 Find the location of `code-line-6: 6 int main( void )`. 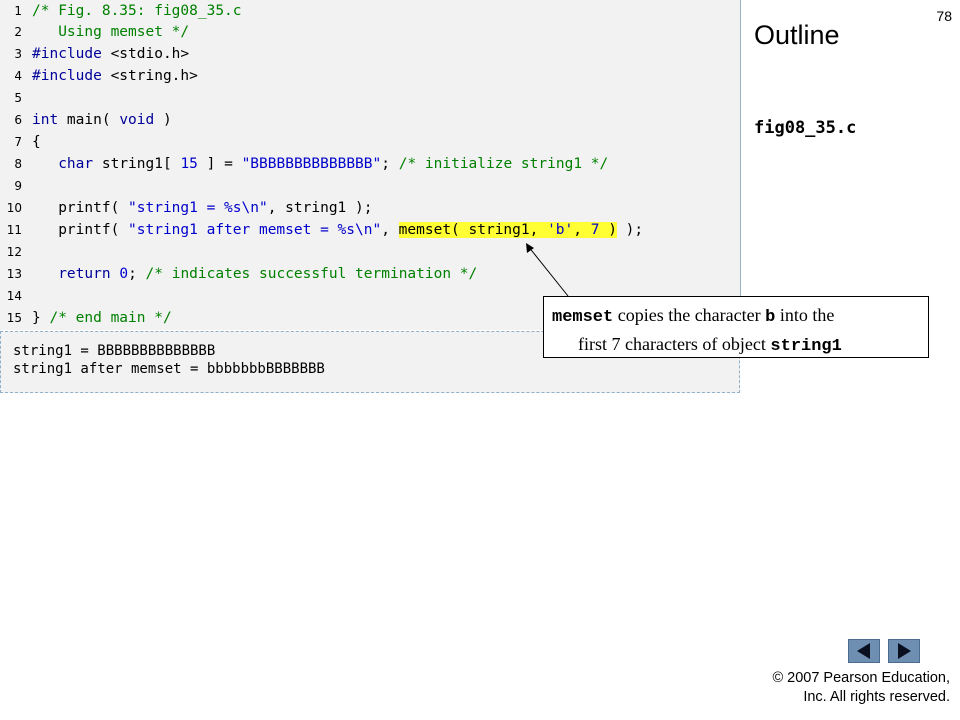

code-line-6: 6 int main( void ) is located at coordinates (86, 120).